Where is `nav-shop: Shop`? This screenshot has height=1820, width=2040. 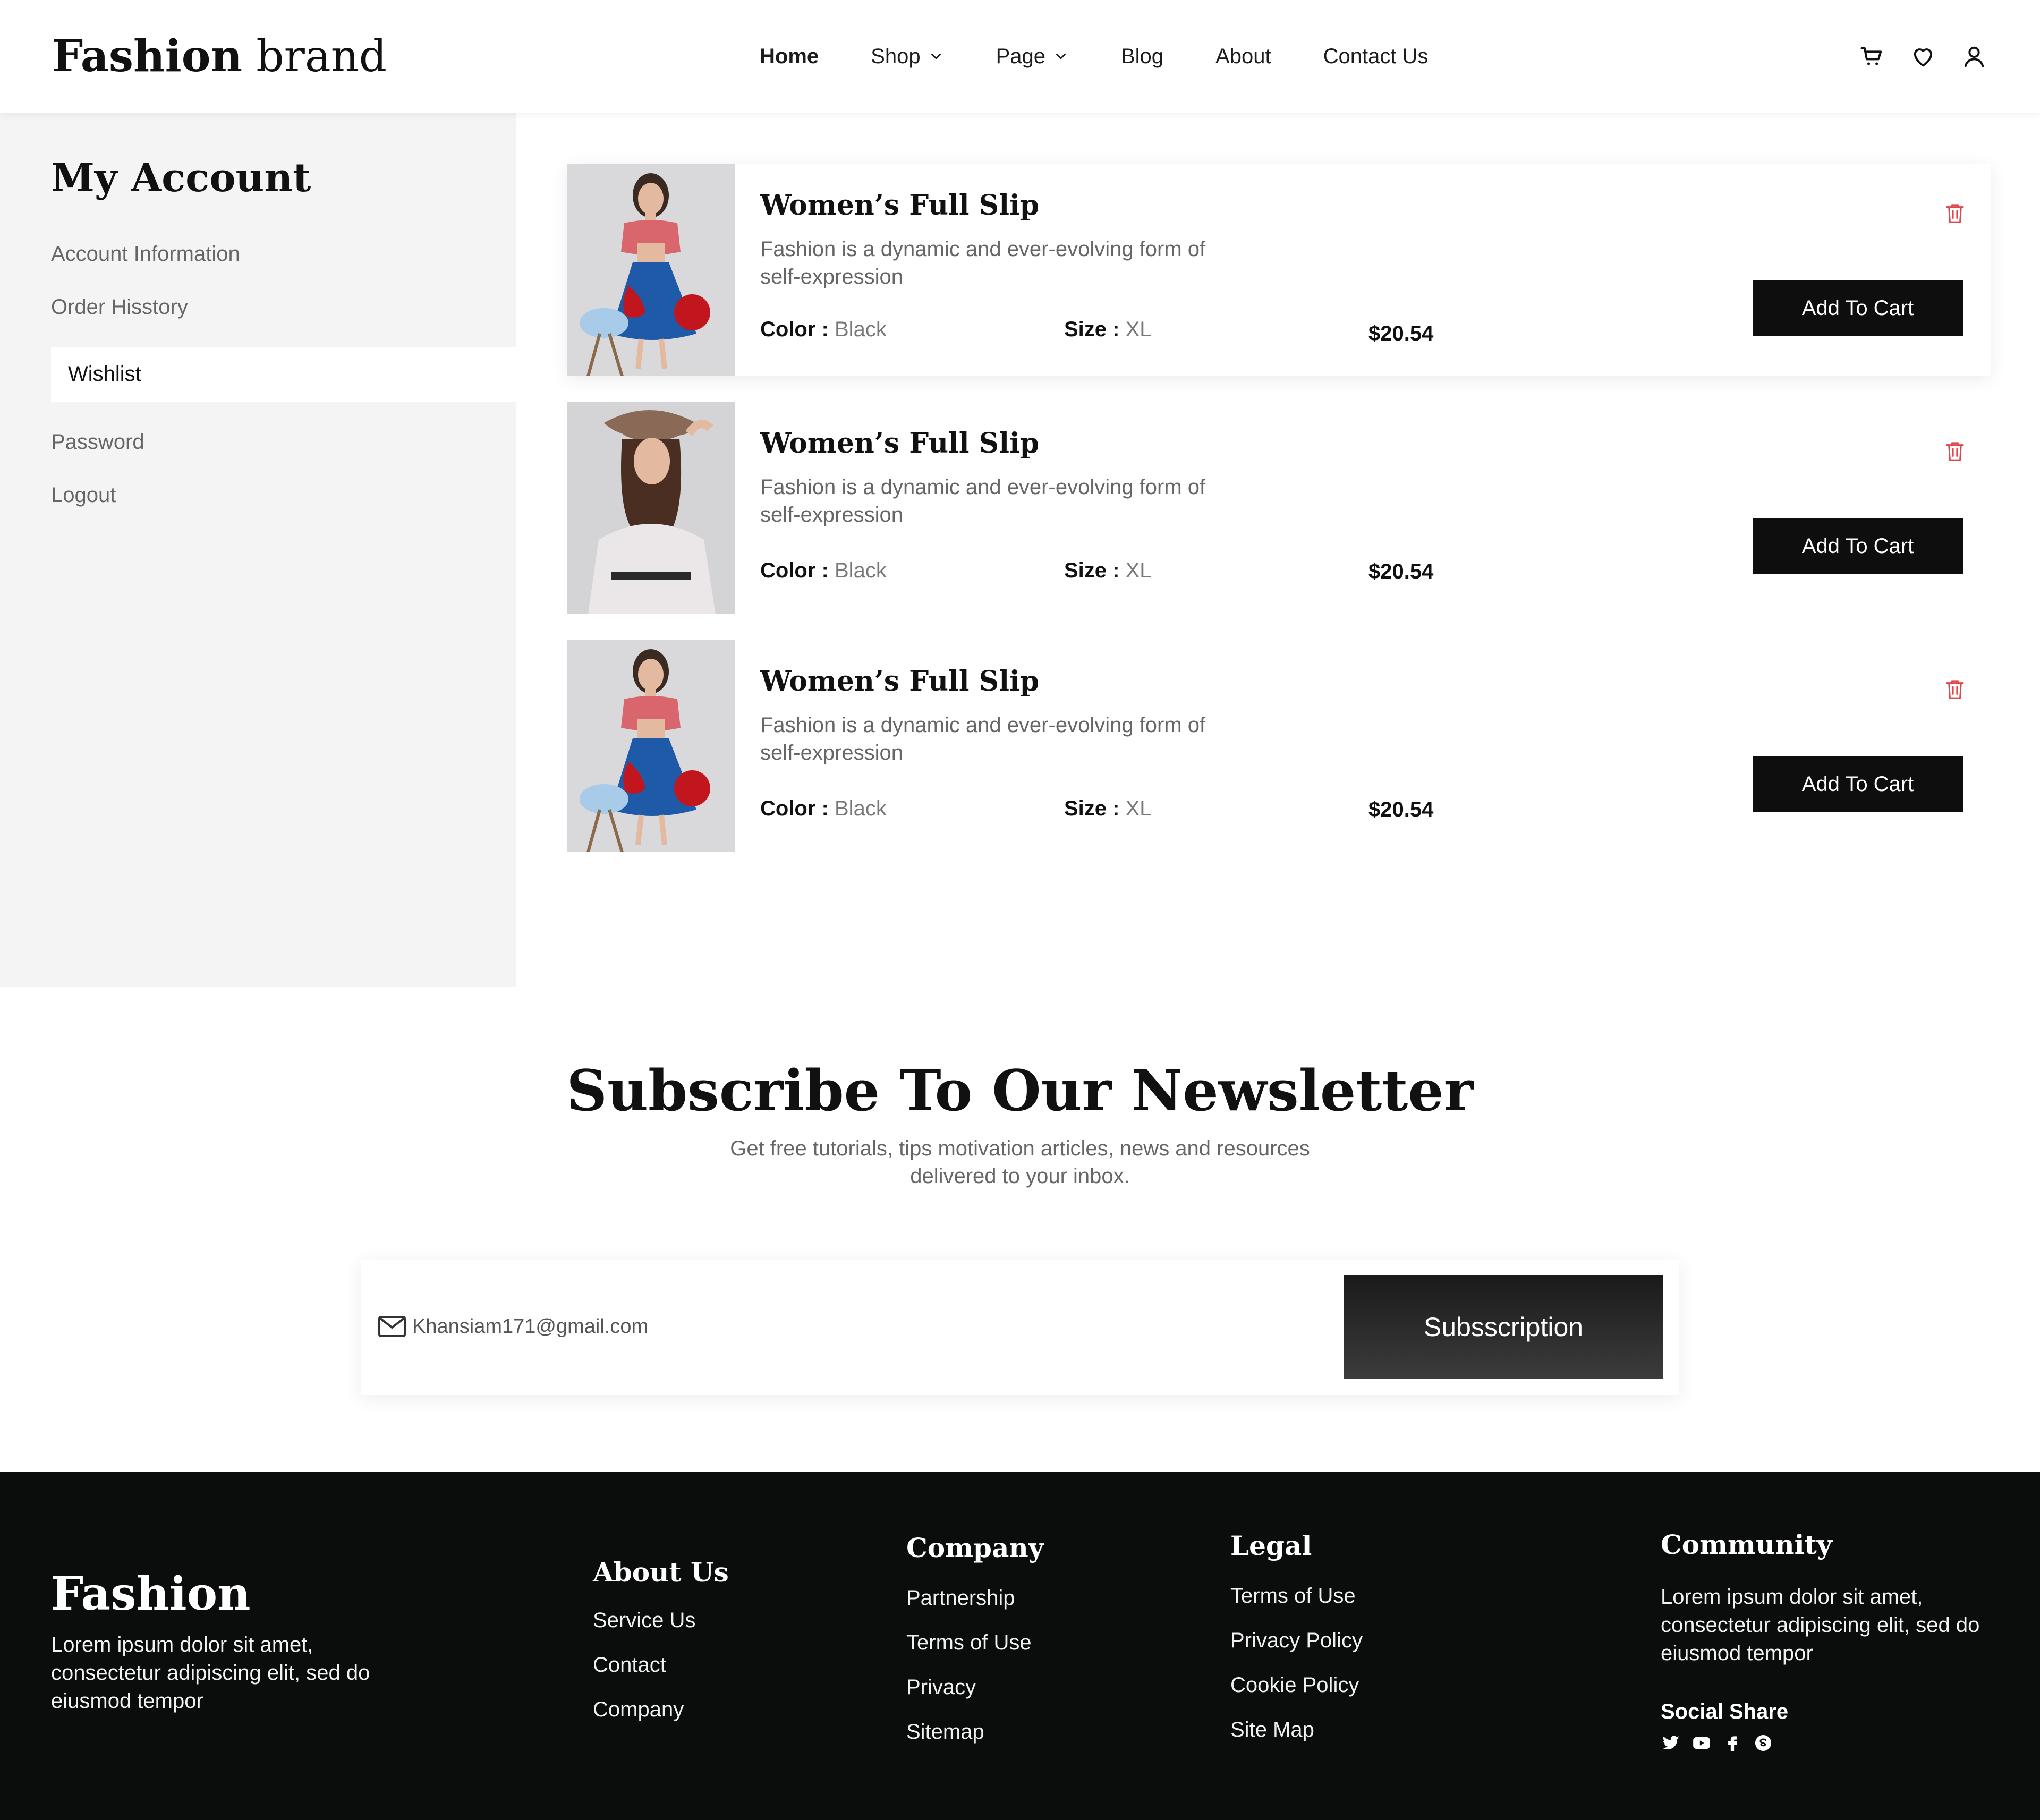 nav-shop: Shop is located at coordinates (907, 56).